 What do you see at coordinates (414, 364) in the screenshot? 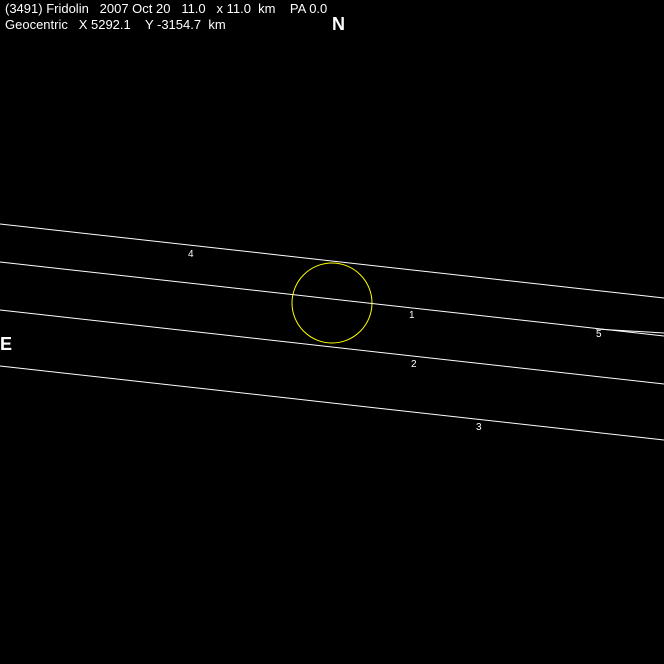
I see `chord-label-2: 2` at bounding box center [414, 364].